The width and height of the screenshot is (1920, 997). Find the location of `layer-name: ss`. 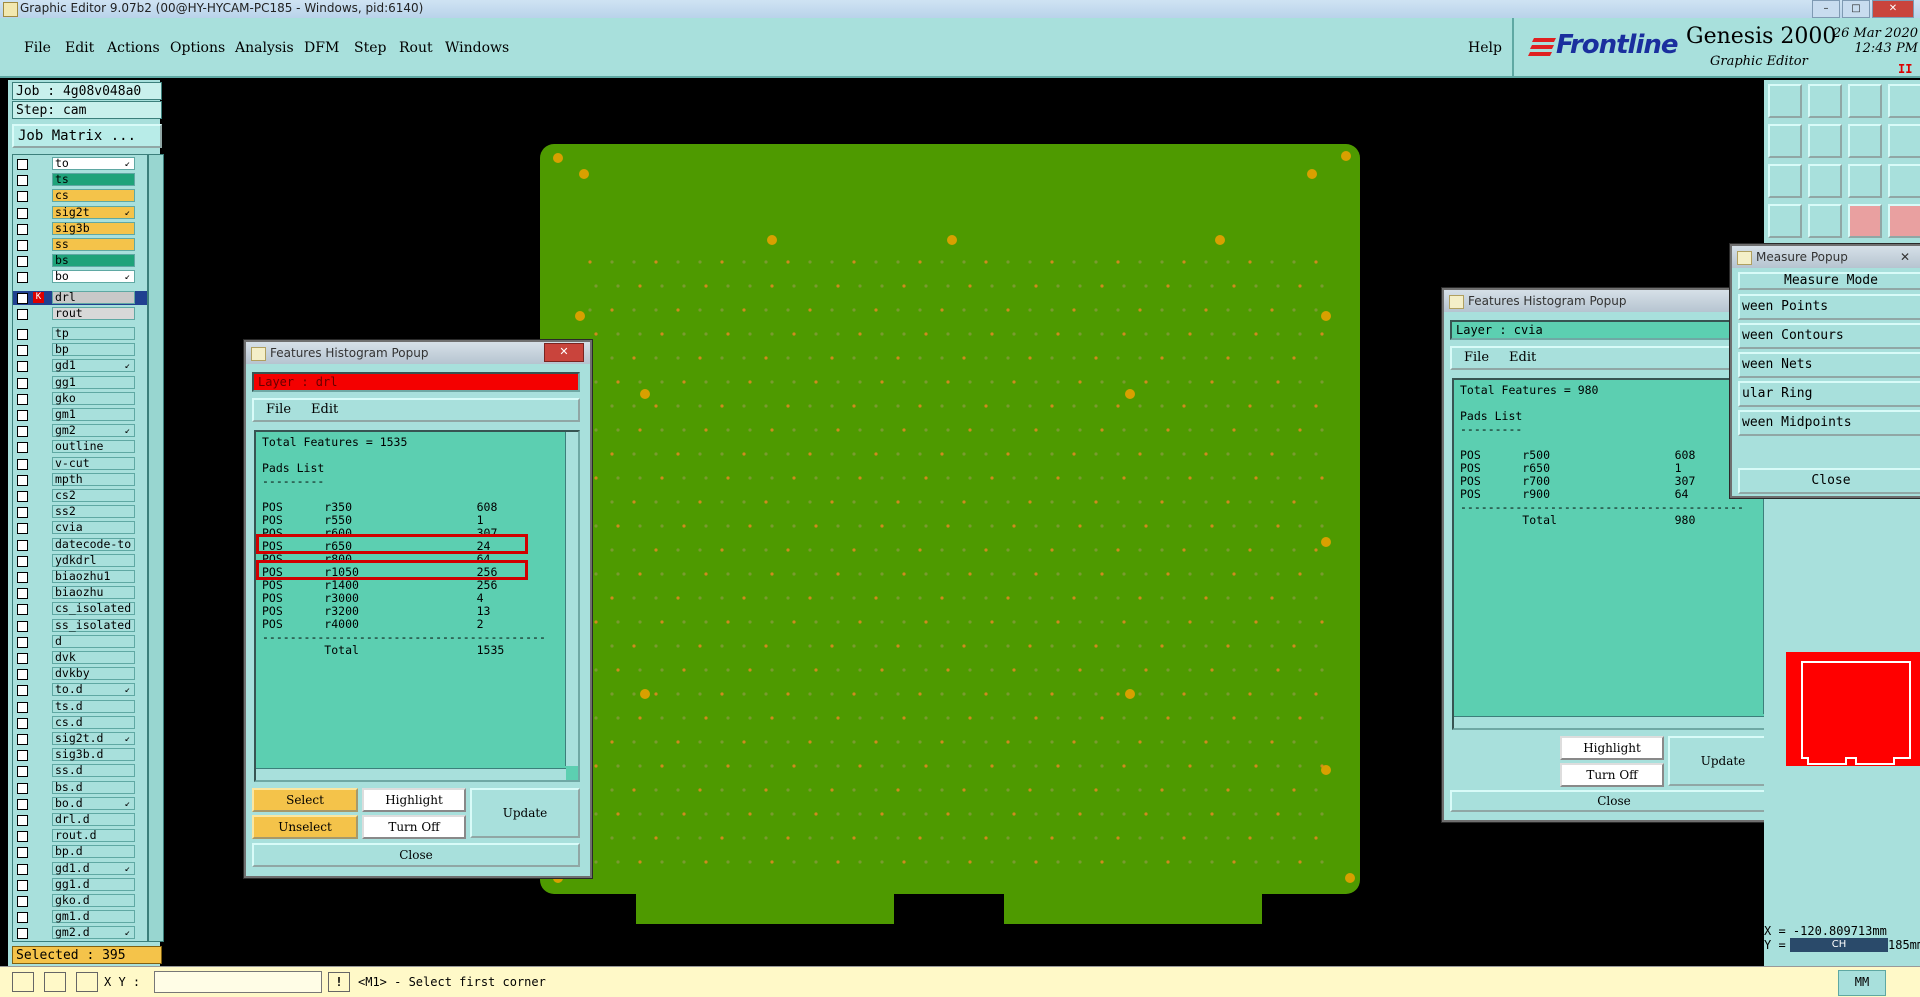

layer-name: ss is located at coordinates (93, 244).